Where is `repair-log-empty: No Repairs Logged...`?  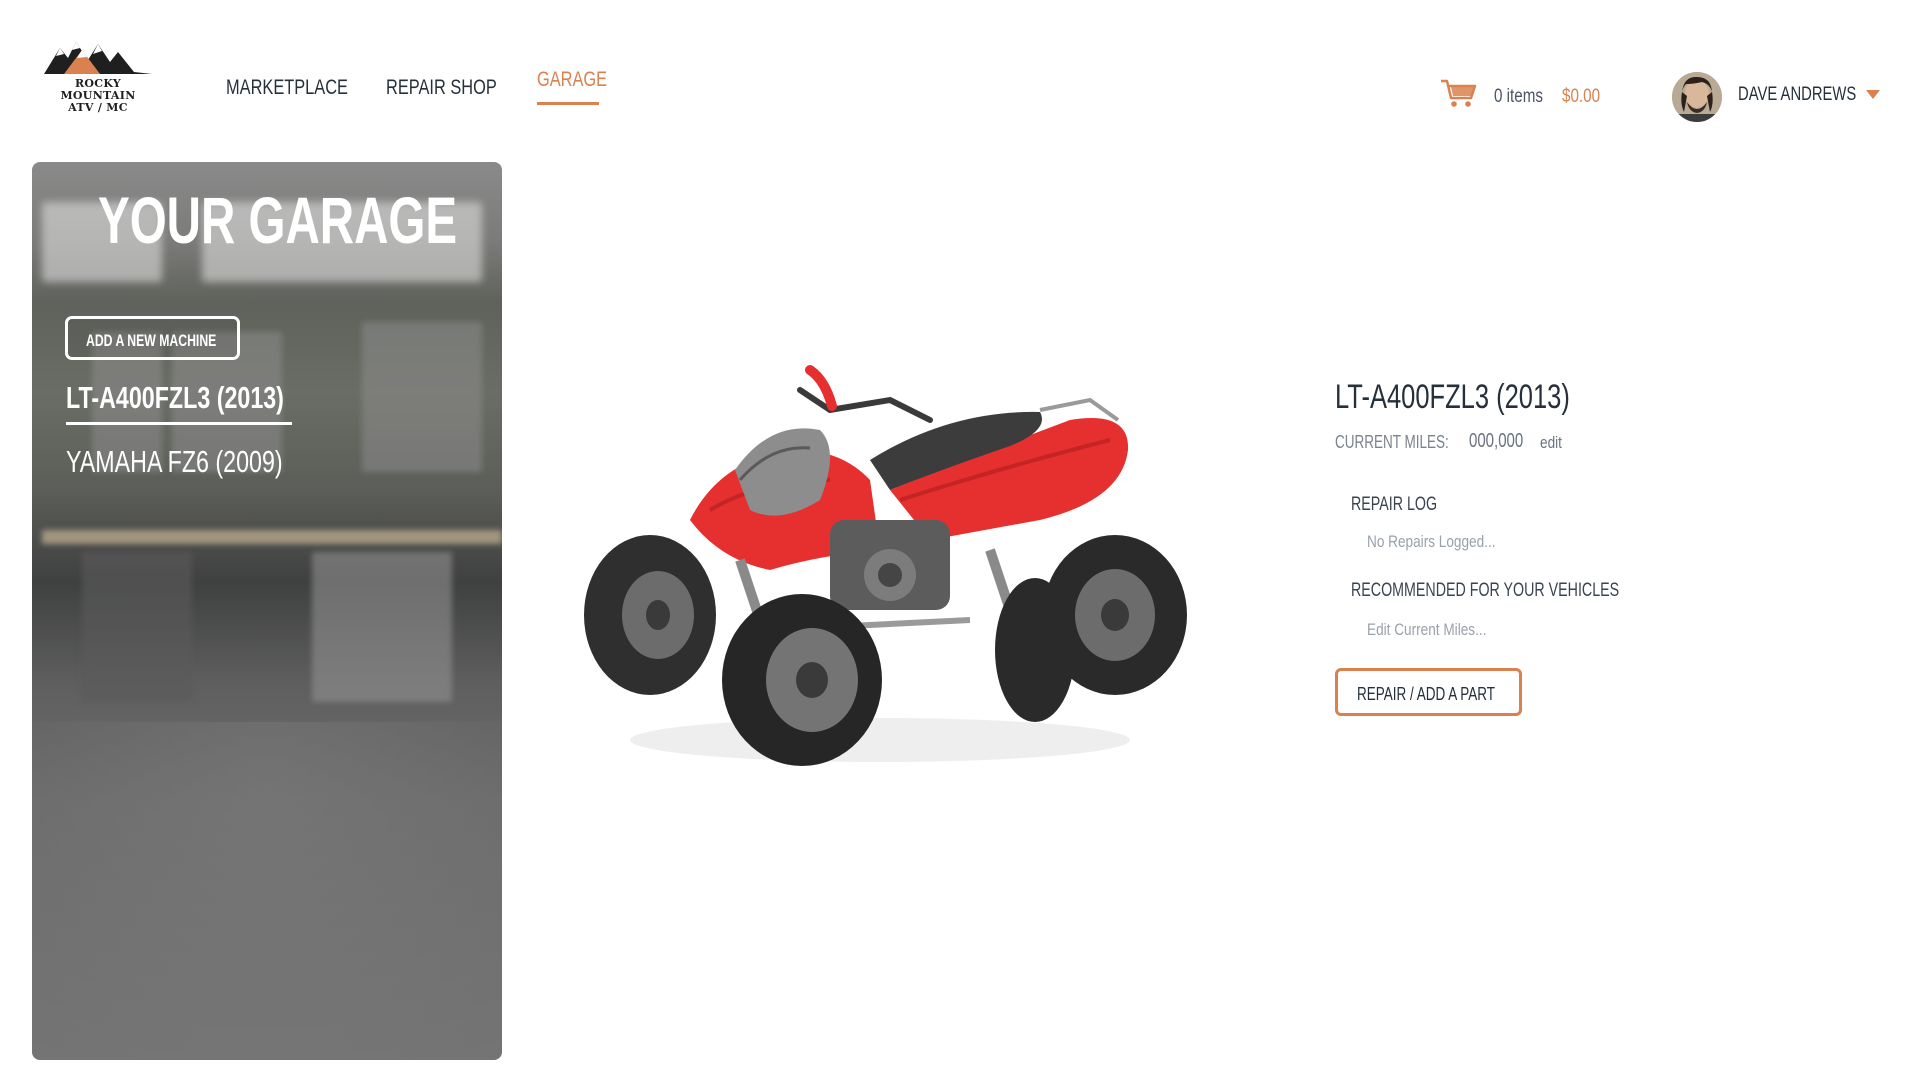
repair-log-empty: No Repairs Logged... is located at coordinates (1431, 541).